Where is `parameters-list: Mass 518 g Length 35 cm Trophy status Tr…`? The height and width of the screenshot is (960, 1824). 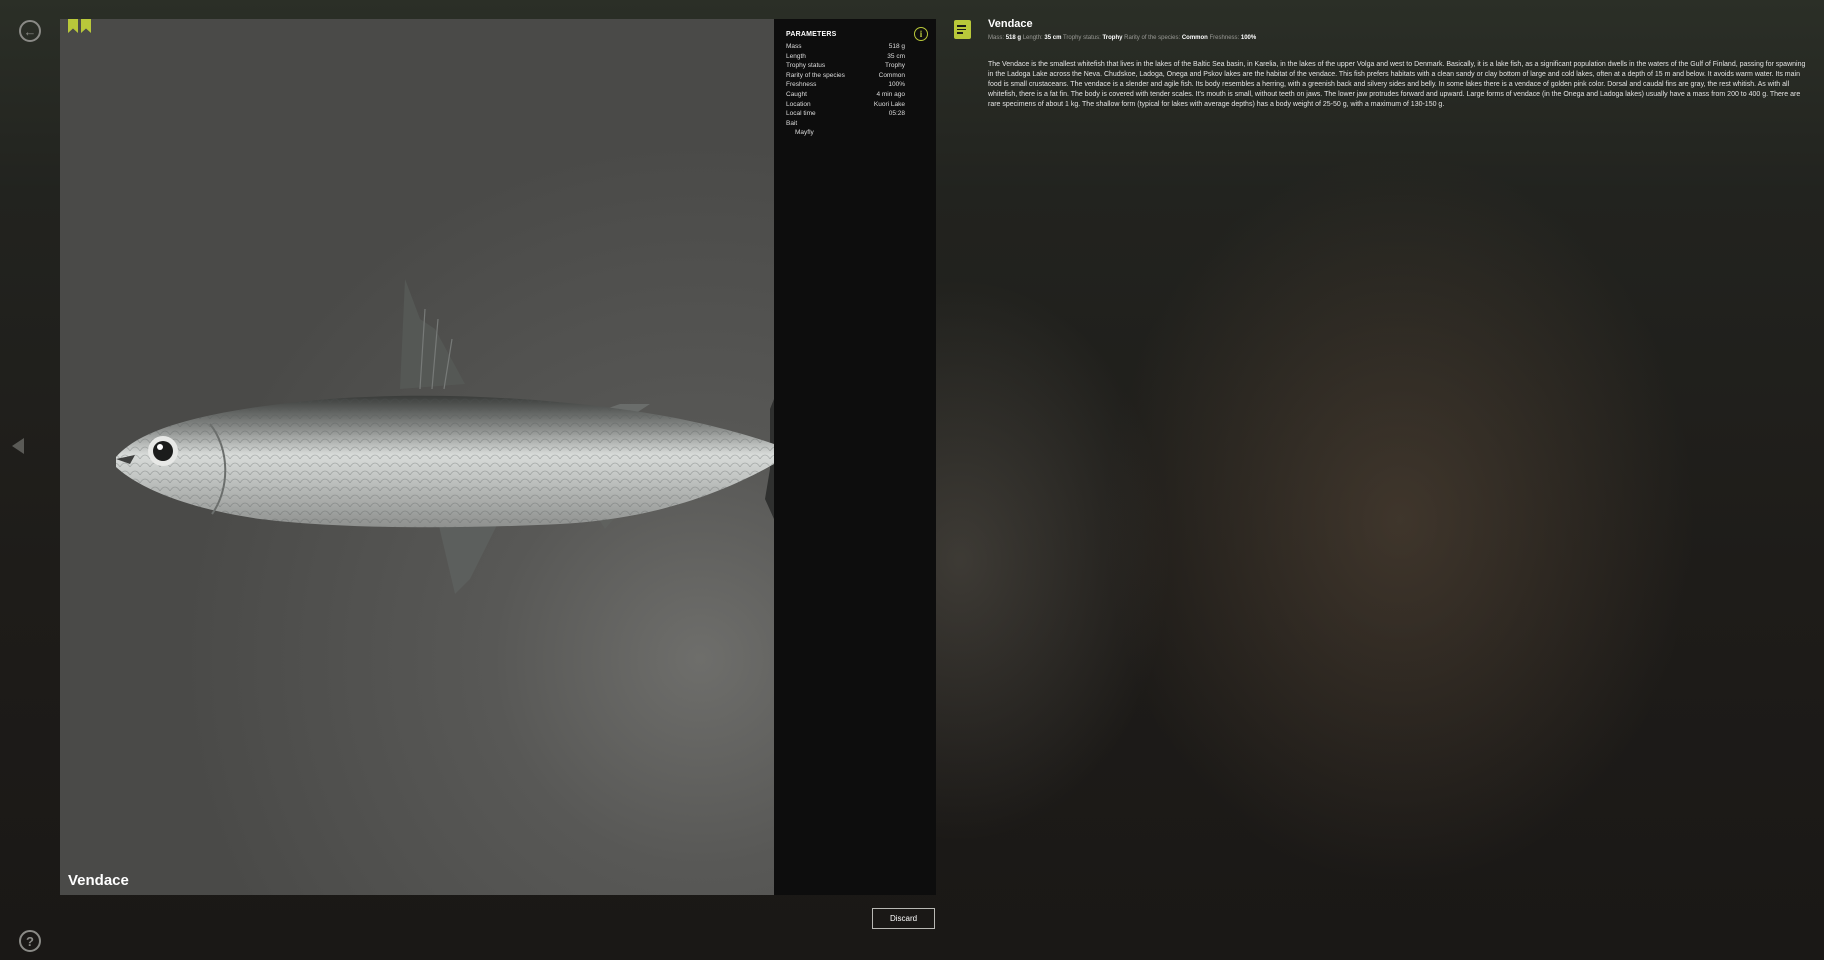
parameters-list: Mass 518 g Length 35 cm Trophy status Tr… is located at coordinates (855, 90).